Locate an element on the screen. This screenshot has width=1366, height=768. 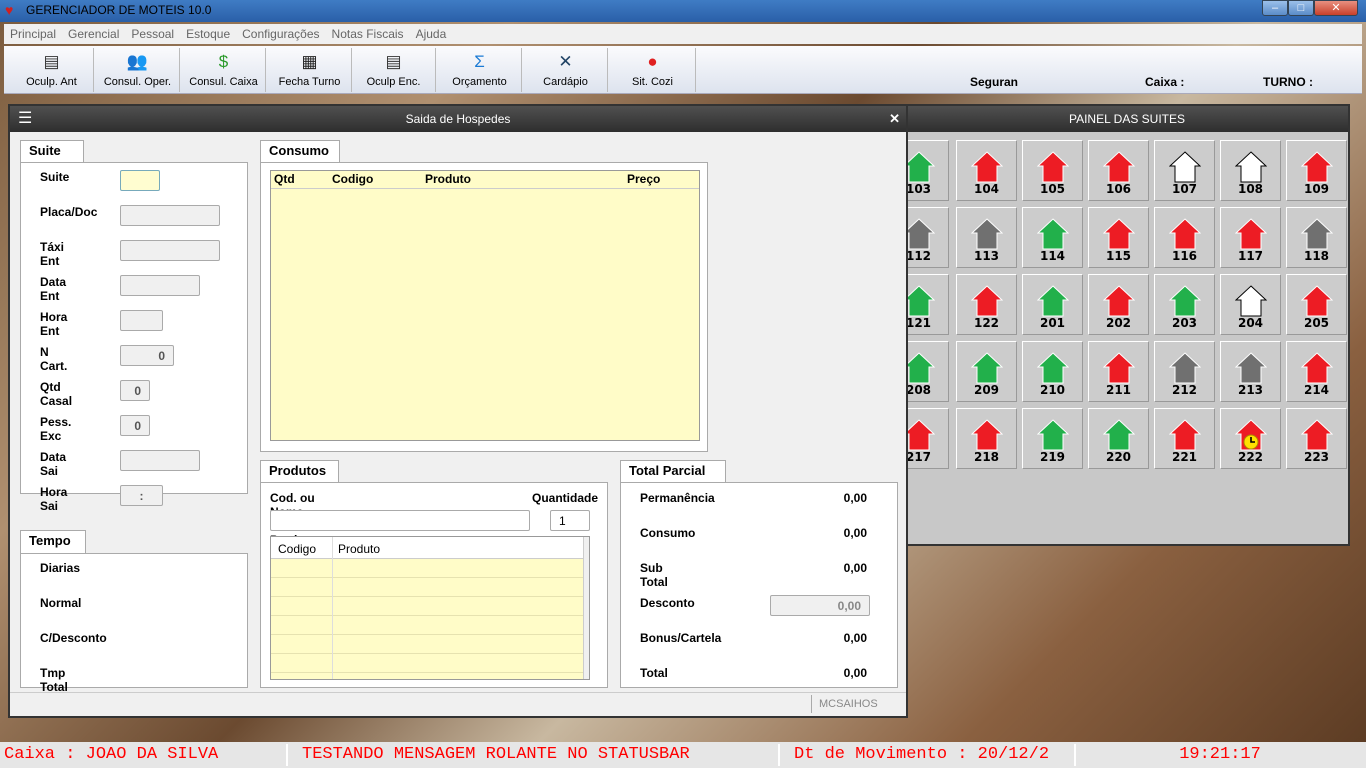
suite-number: 118 is located at coordinates (1316, 256).